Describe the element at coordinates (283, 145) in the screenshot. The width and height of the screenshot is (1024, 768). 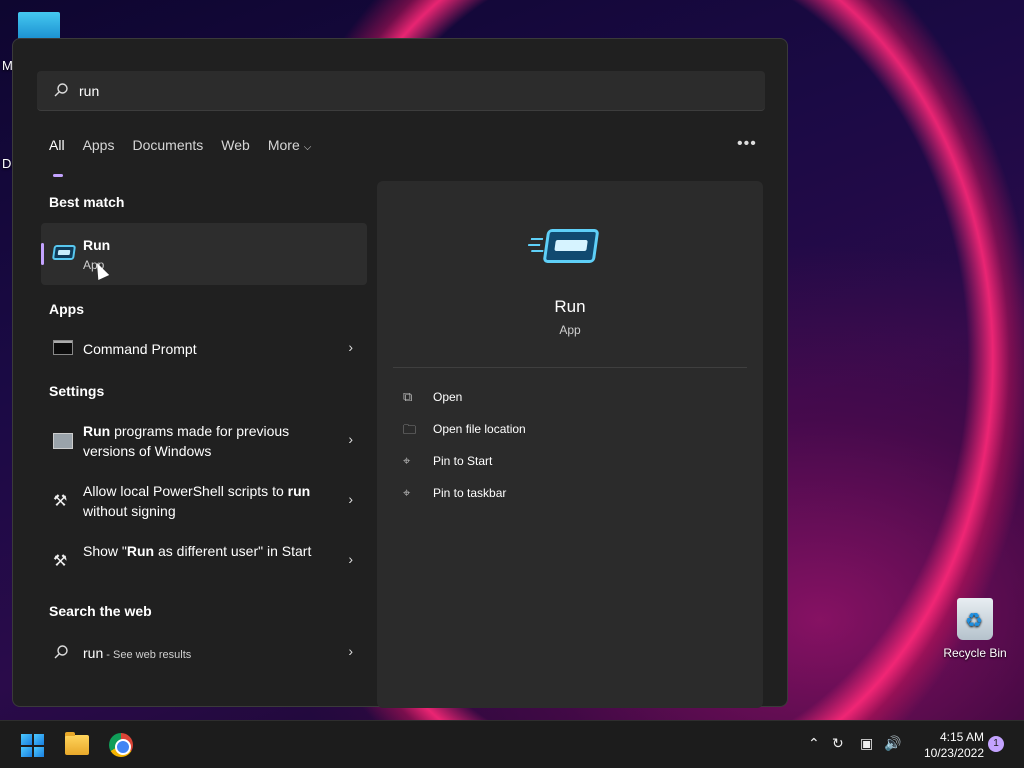
I see `tab-more-label: More` at that location.